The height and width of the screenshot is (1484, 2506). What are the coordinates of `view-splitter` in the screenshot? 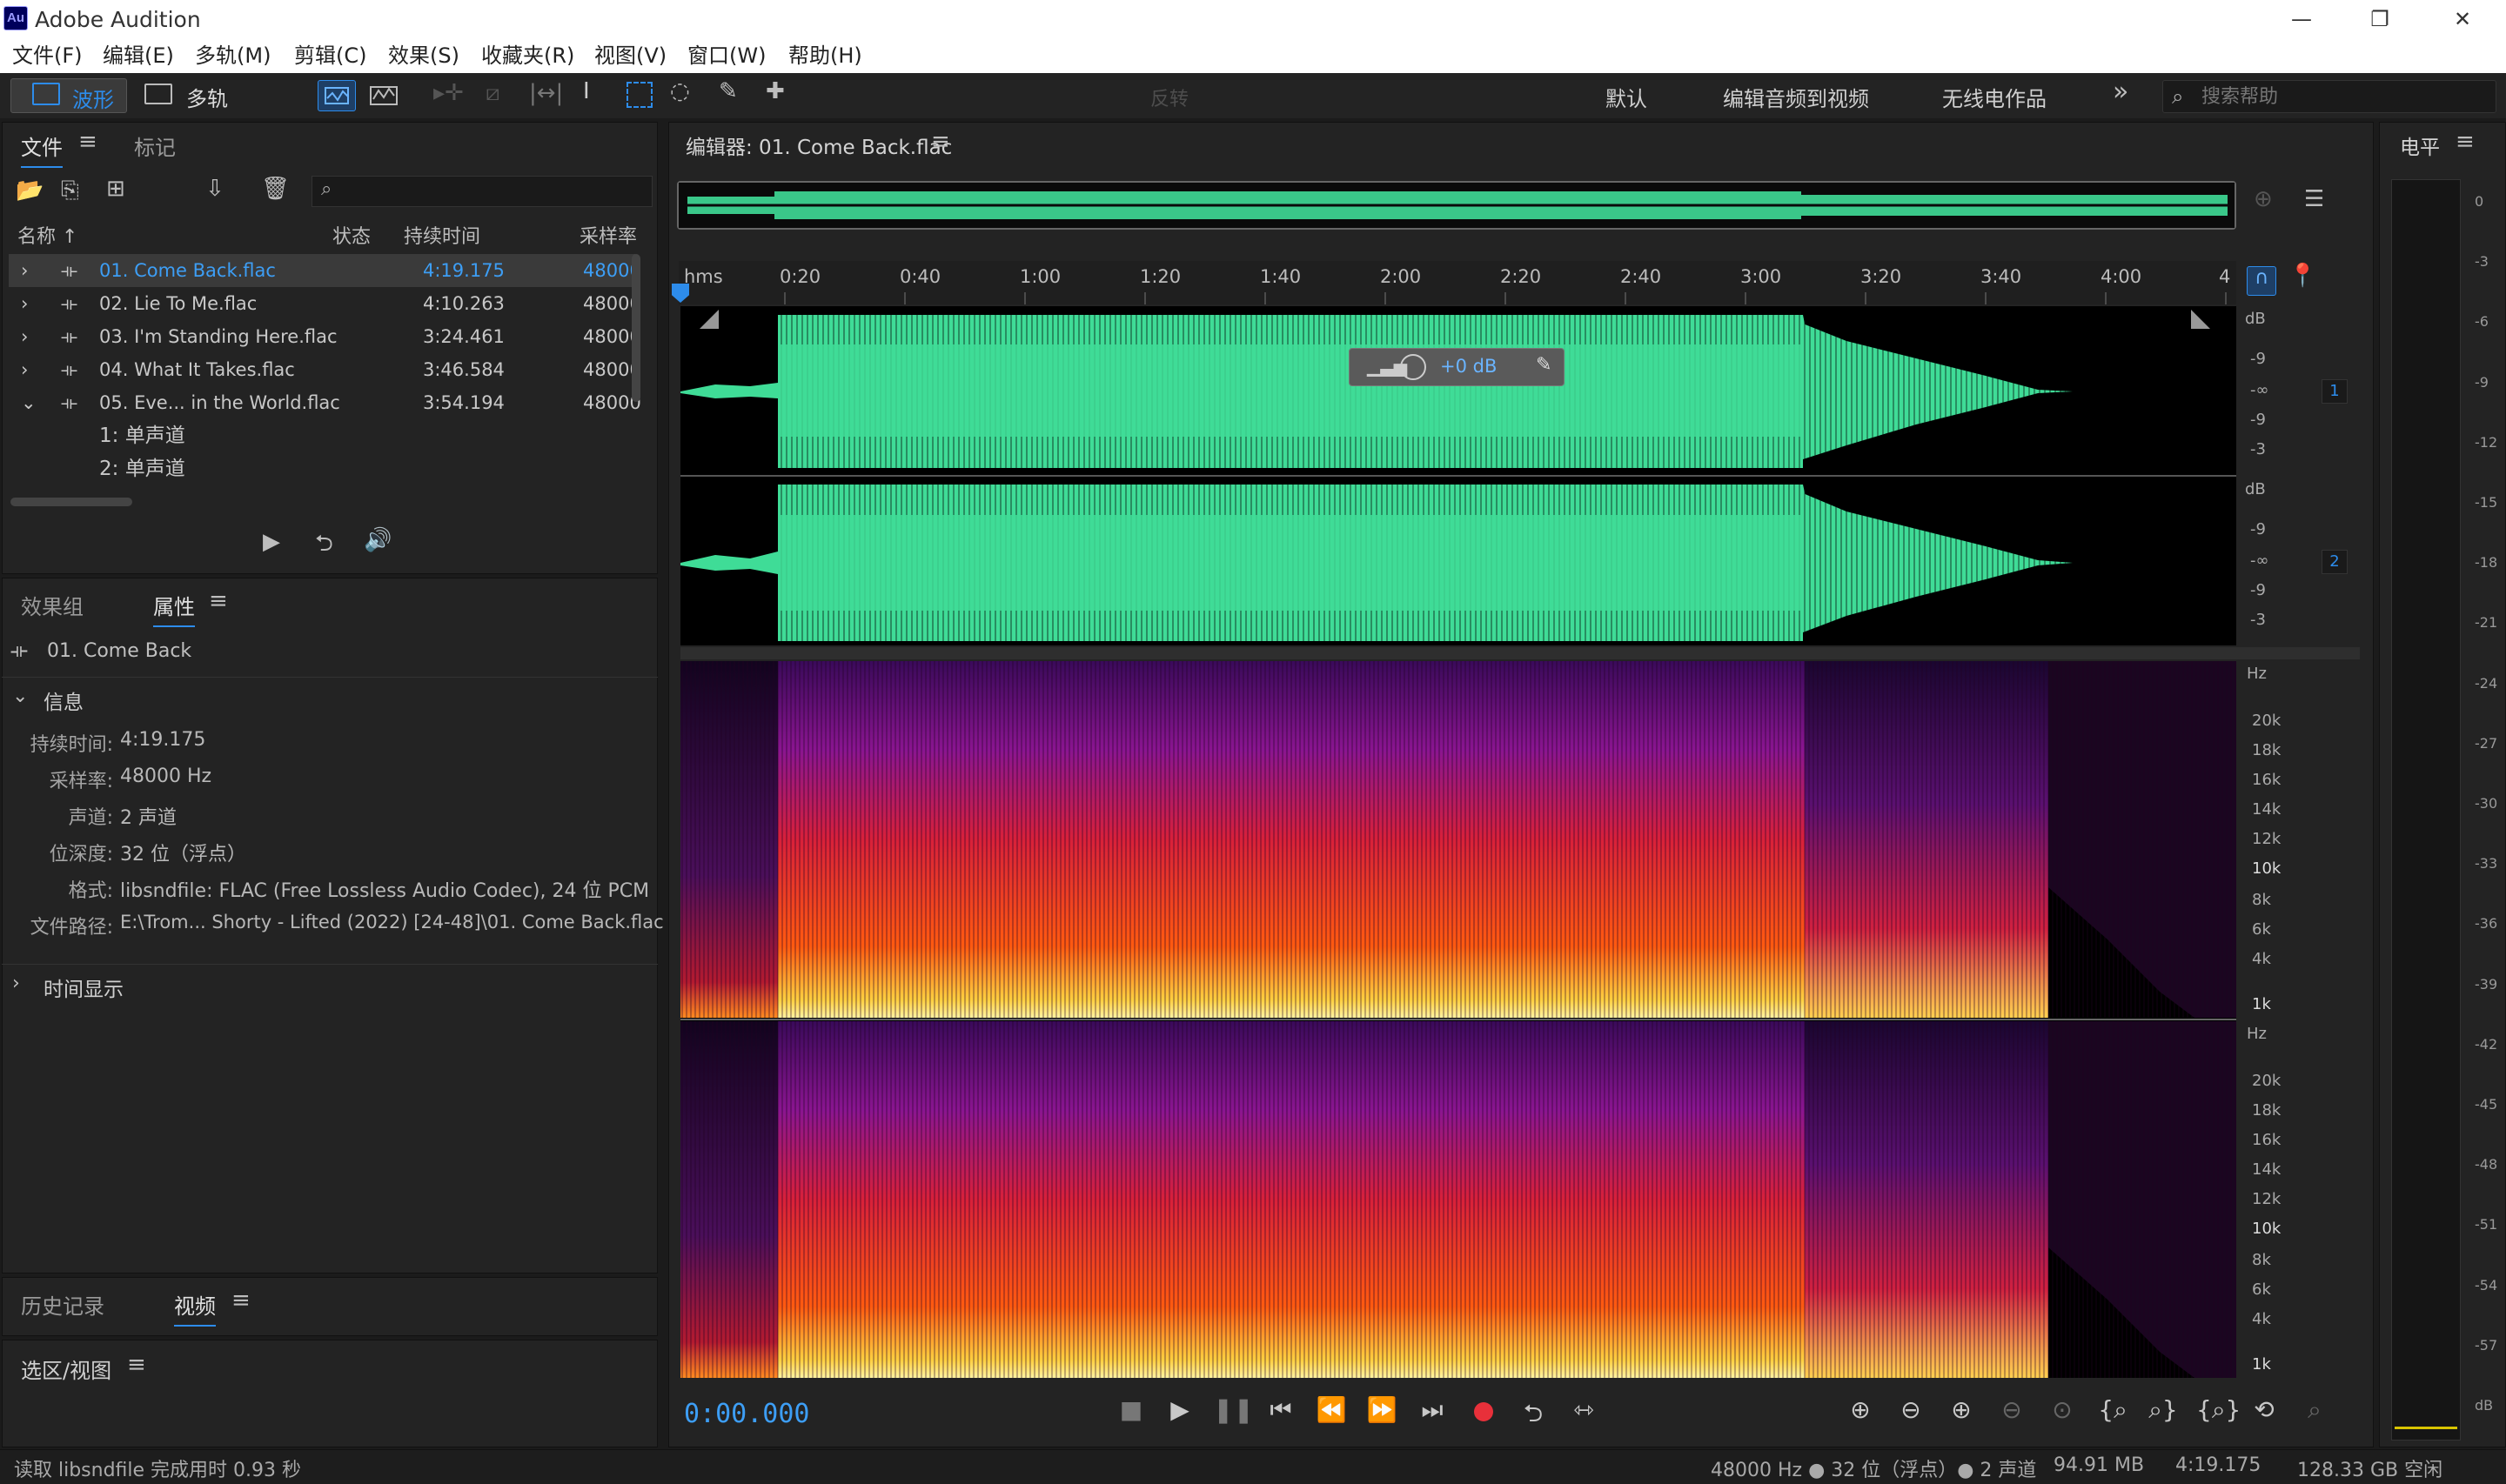 It's located at (1520, 653).